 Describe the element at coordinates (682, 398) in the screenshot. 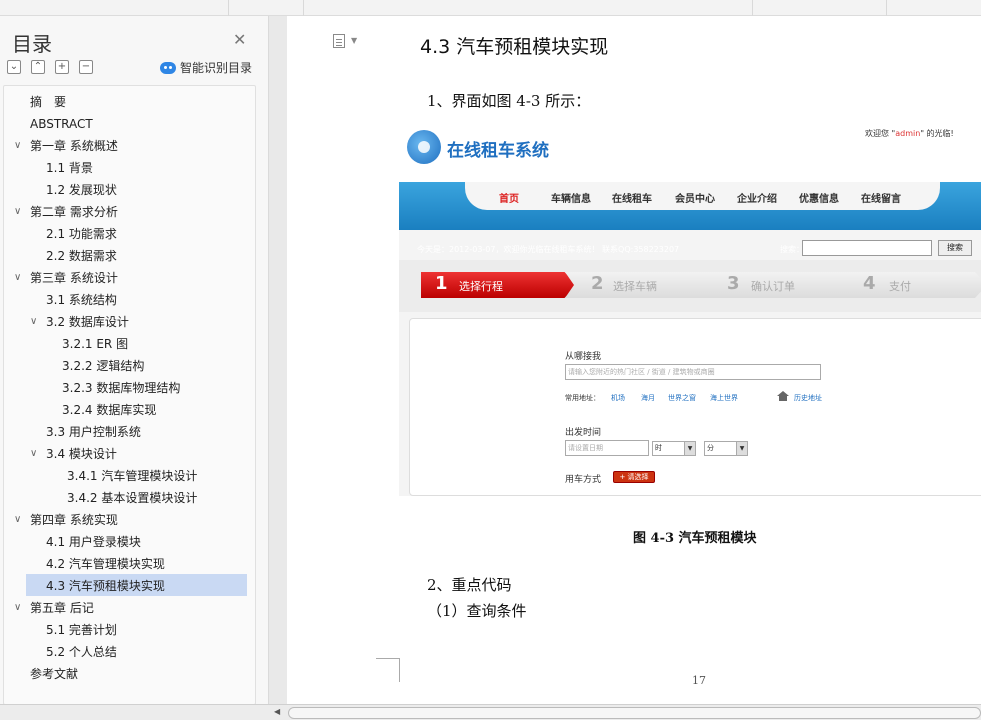

I see `common-link-window-of-world: 世界之窗` at that location.